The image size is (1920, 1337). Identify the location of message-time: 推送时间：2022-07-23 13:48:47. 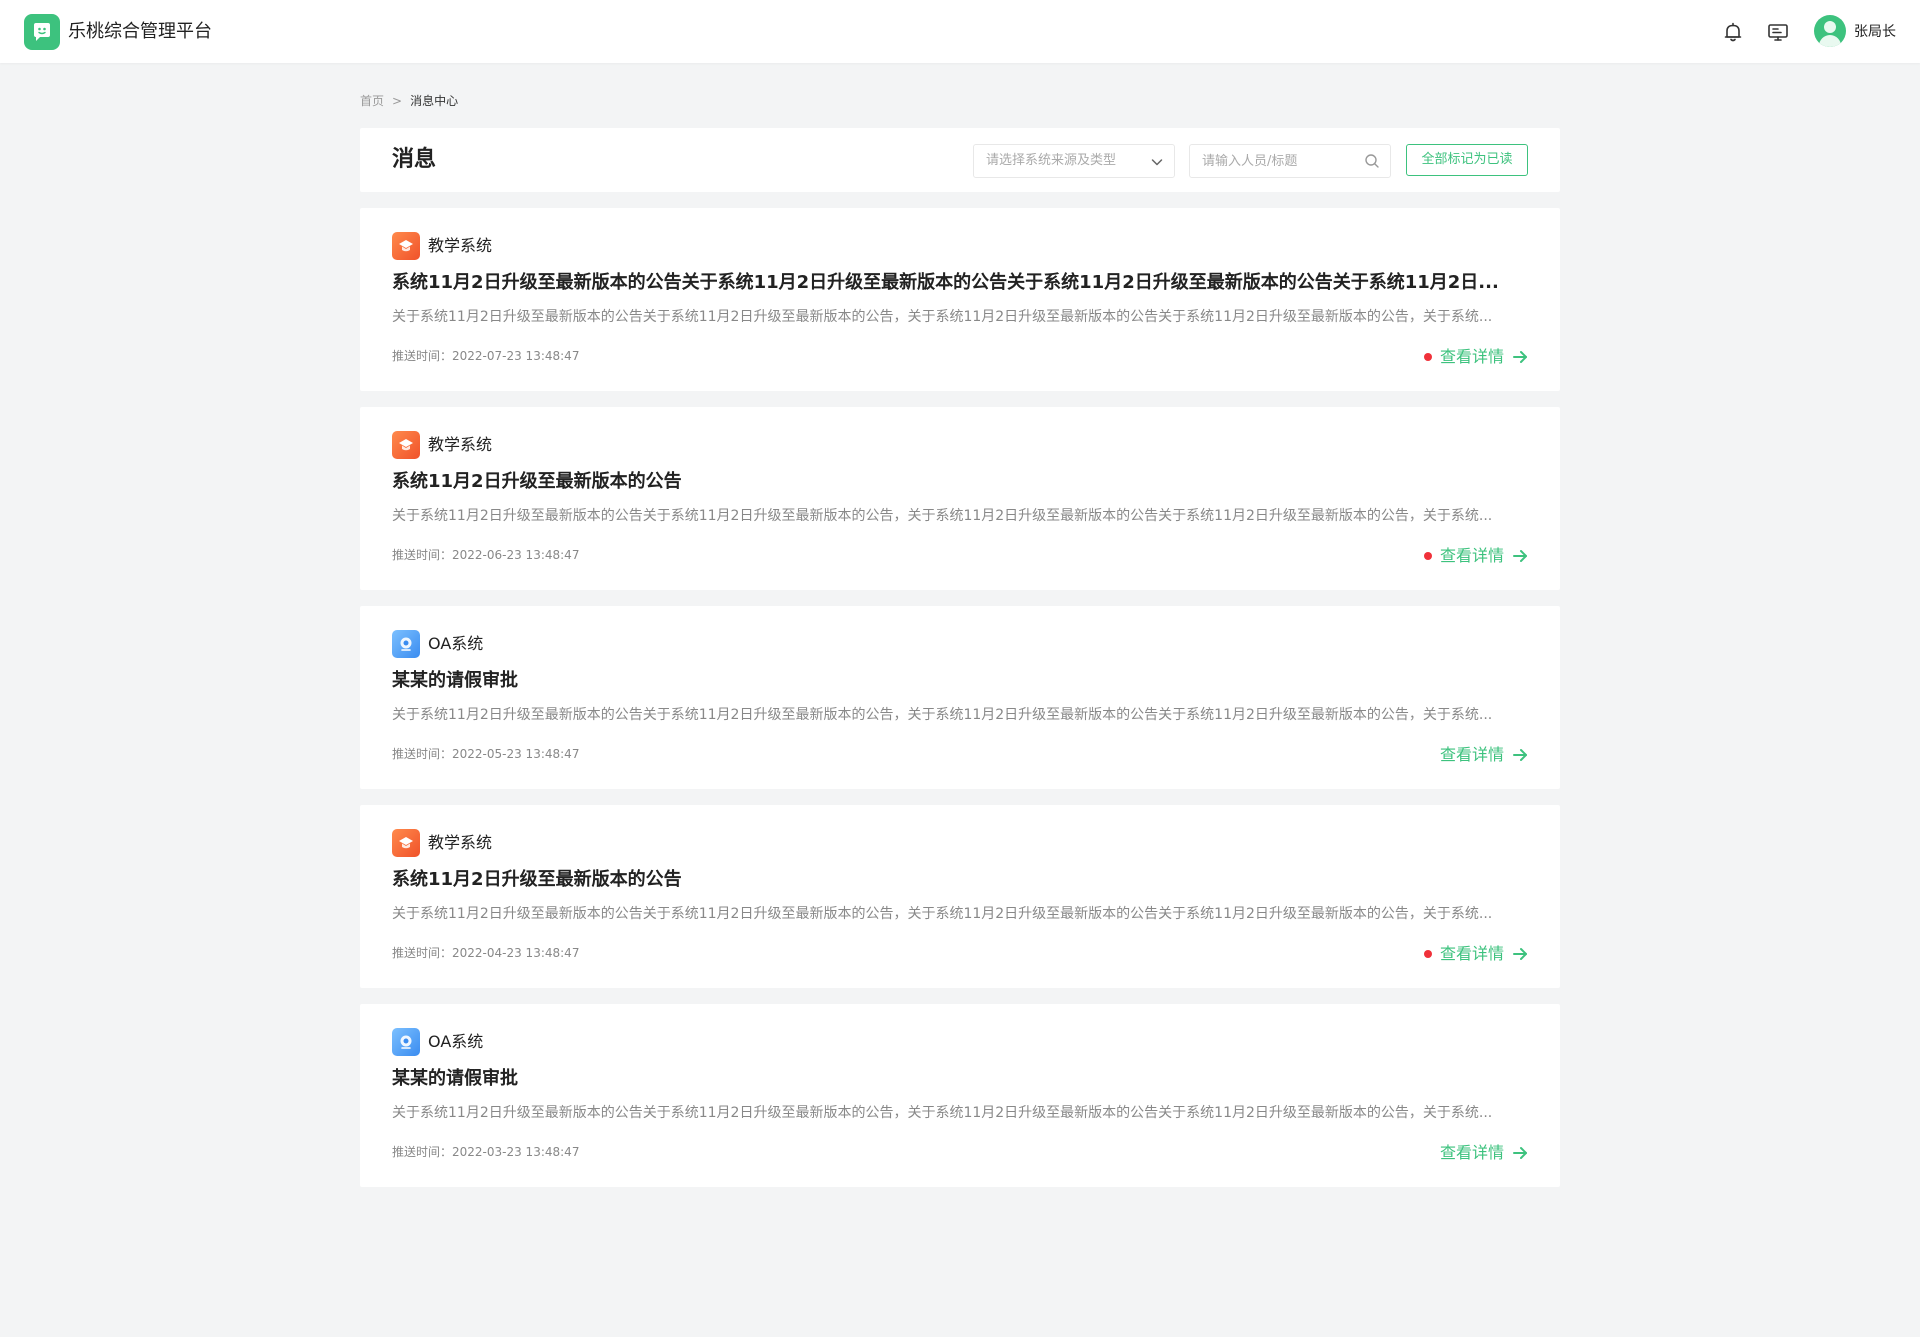
(486, 356).